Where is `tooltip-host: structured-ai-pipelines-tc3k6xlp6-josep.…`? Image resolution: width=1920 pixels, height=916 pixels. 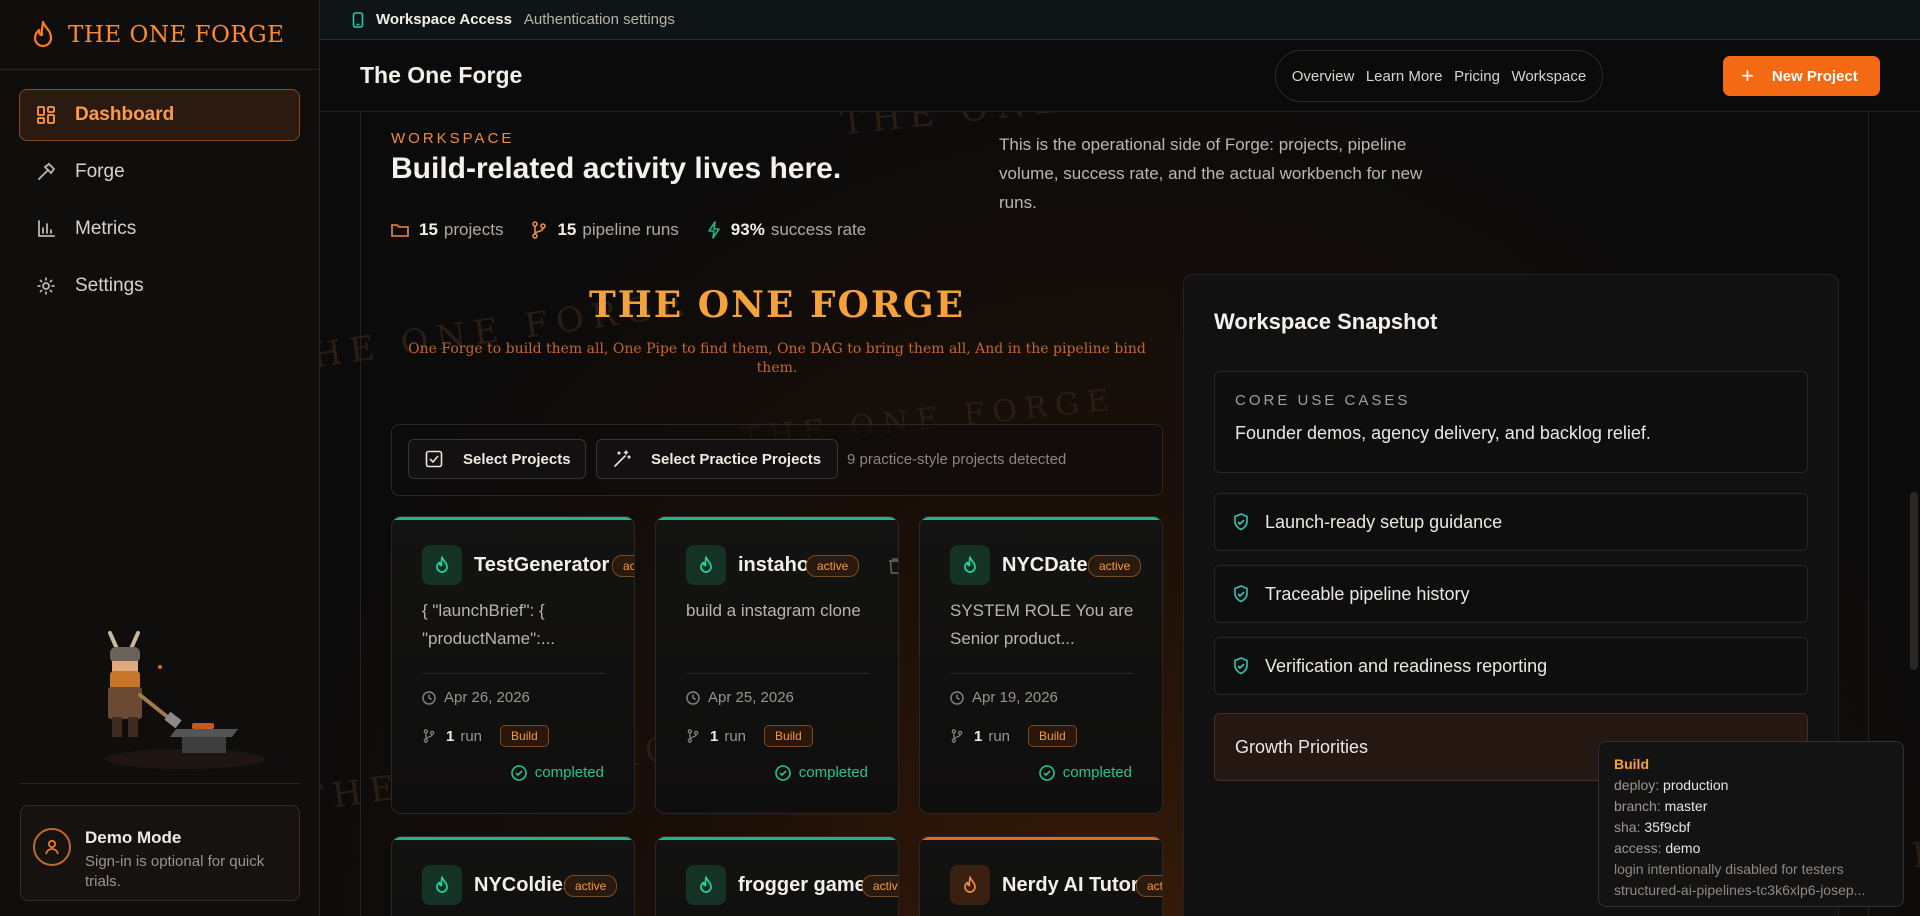 tooltip-host: structured-ai-pipelines-tc3k6xlp6-josep.… is located at coordinates (1740, 890).